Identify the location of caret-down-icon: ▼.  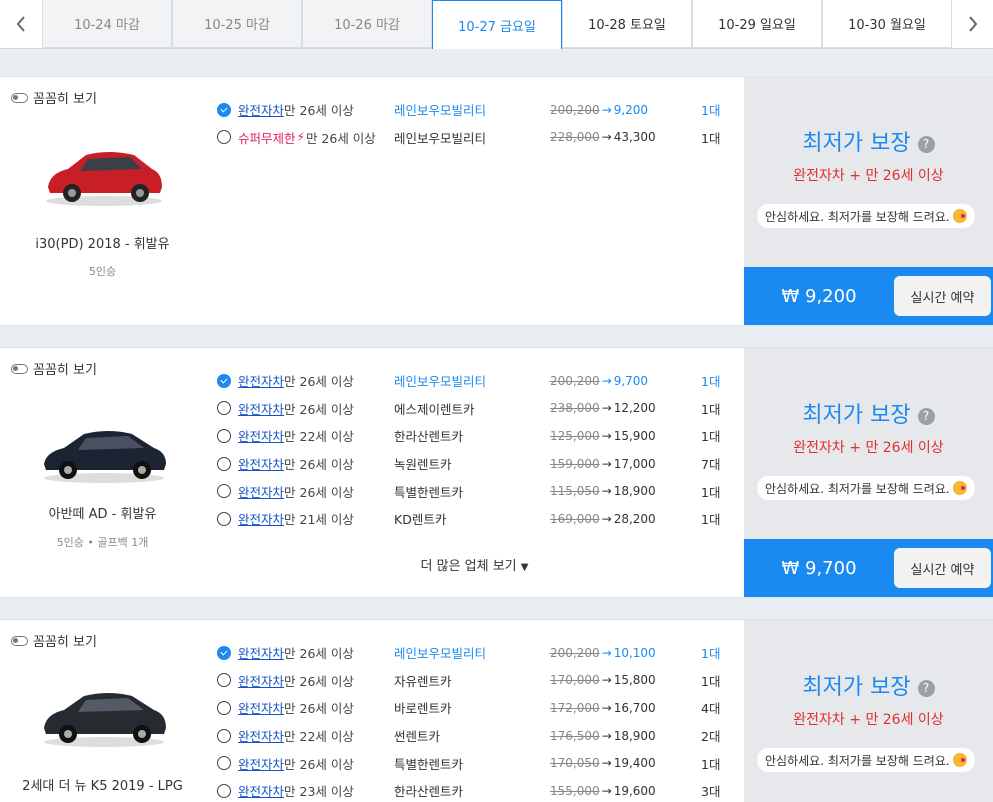
(524, 567).